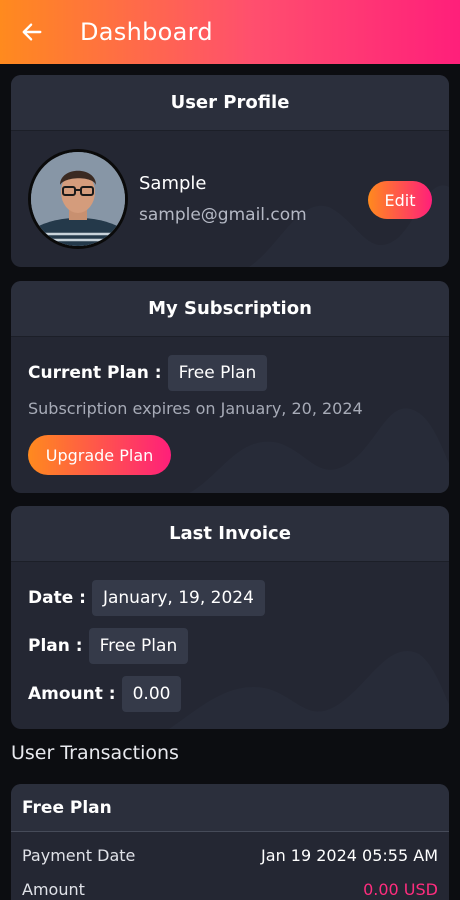  What do you see at coordinates (79, 855) in the screenshot?
I see `payment-date-label: Payment Date` at bounding box center [79, 855].